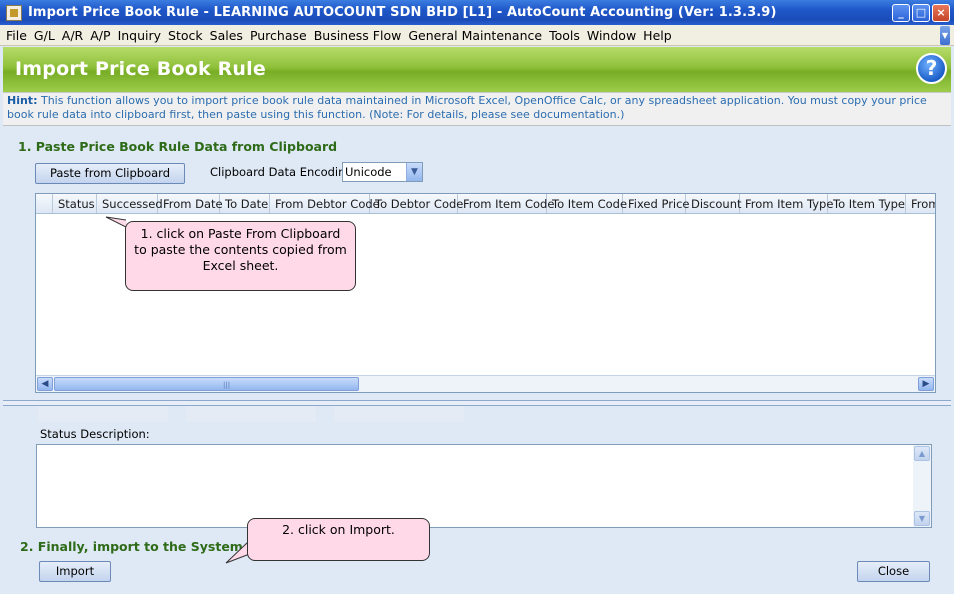  Describe the element at coordinates (338, 539) in the screenshot. I see `callout-import-instruction: 2. click on Import.` at that location.